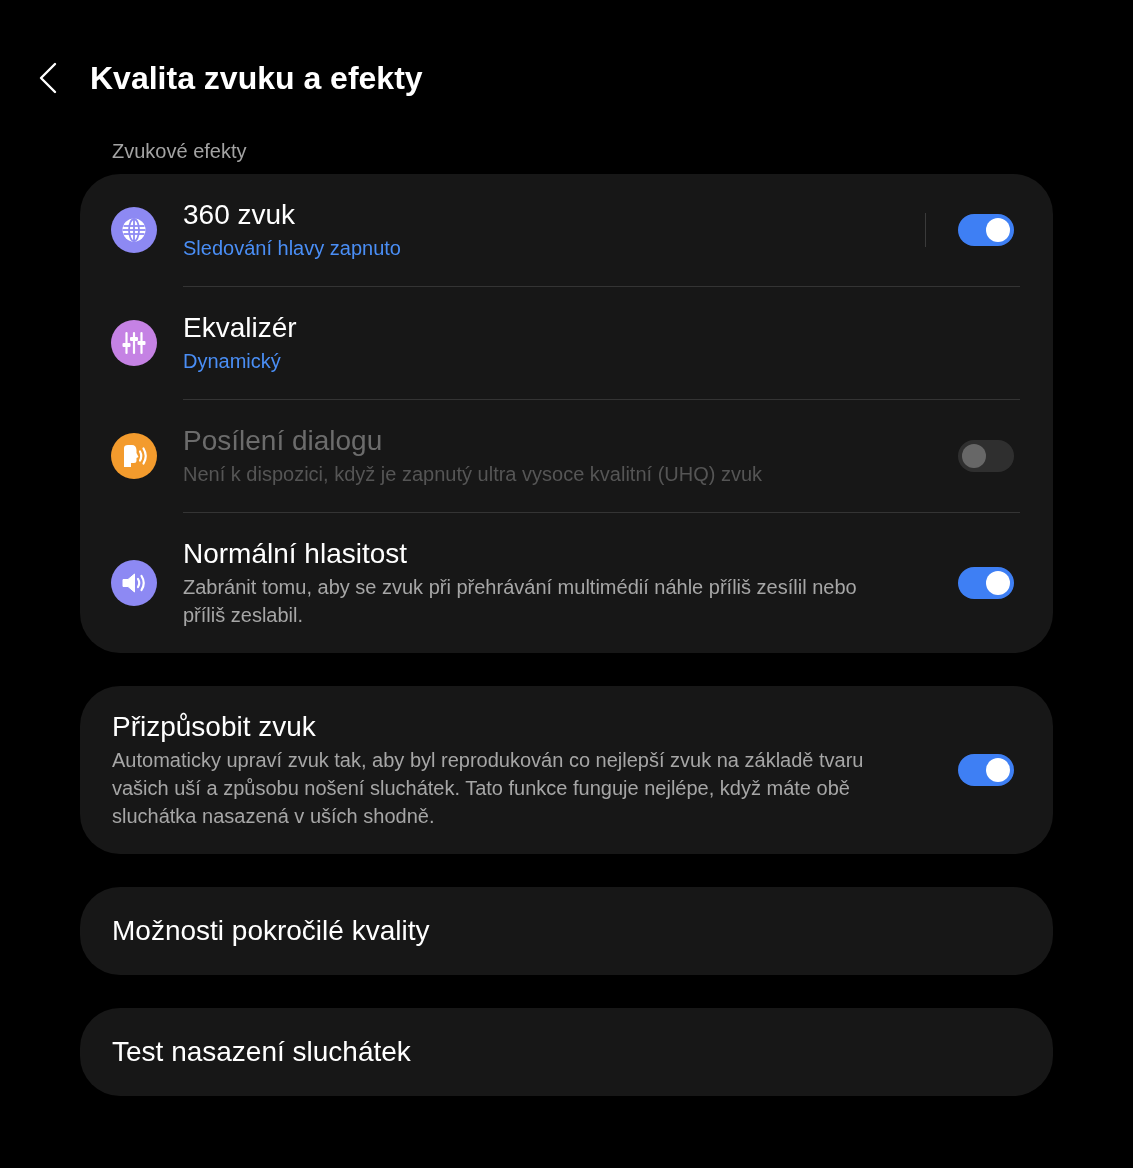 Image resolution: width=1133 pixels, height=1168 pixels. I want to click on setting-value: Dynamický, so click(232, 361).